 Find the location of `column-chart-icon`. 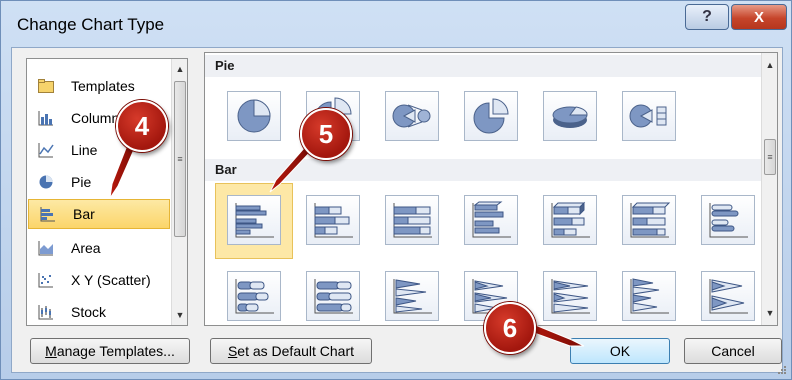

column-chart-icon is located at coordinates (46, 118).